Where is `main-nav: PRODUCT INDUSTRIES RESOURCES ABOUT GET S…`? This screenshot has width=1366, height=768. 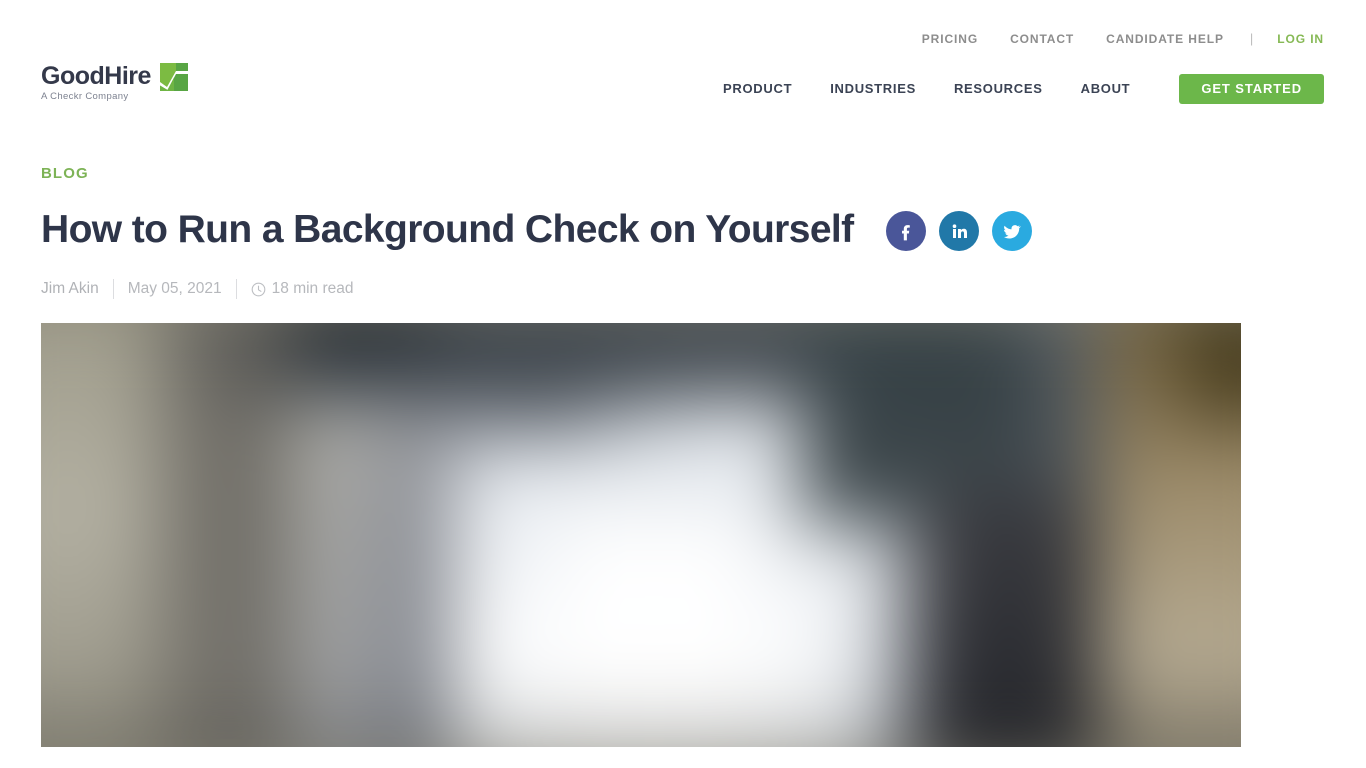 main-nav: PRODUCT INDUSTRIES RESOURCES ABOUT GET S… is located at coordinates (1014, 89).